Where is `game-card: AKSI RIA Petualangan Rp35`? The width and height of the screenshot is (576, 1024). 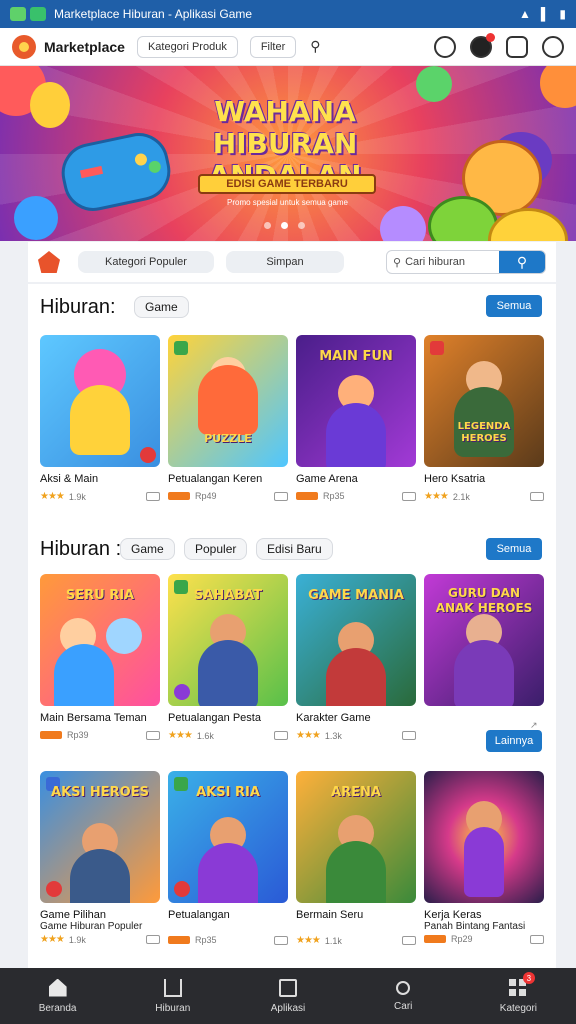 game-card: AKSI RIA Petualangan Rp35 is located at coordinates (228, 858).